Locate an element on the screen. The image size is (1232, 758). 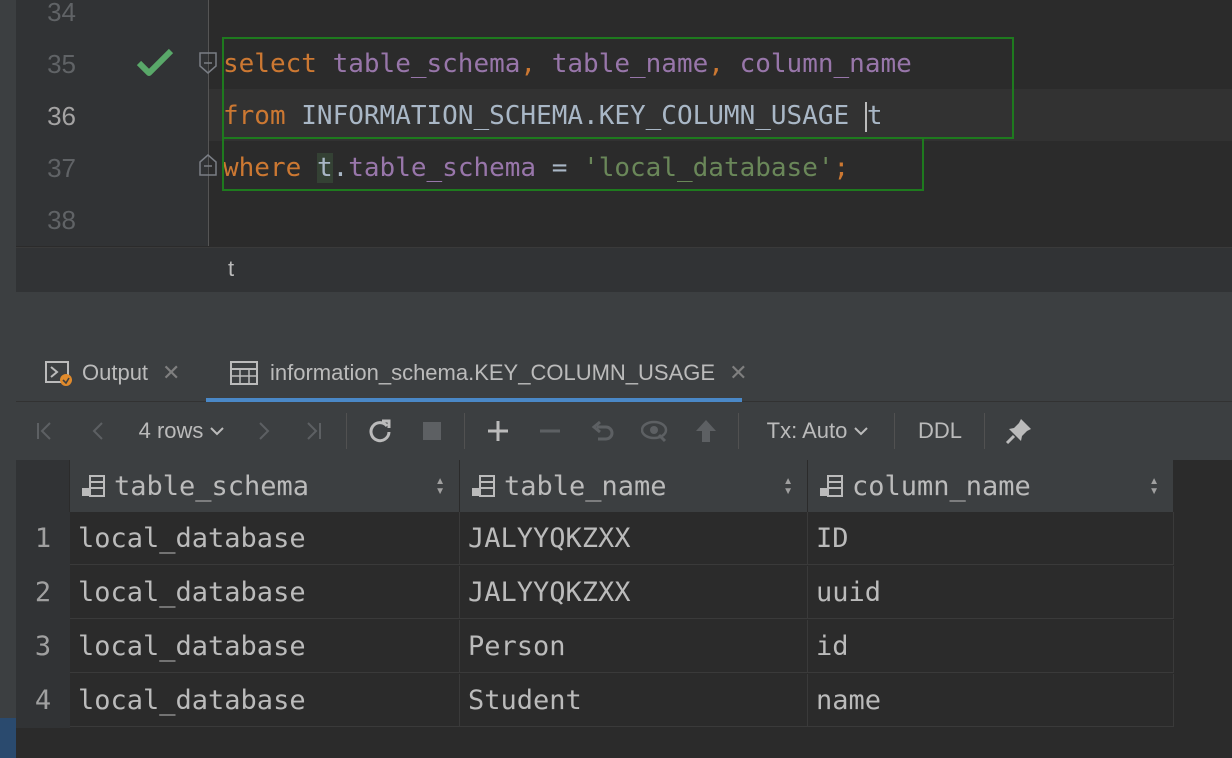
table-grid-icon is located at coordinates (244, 373).